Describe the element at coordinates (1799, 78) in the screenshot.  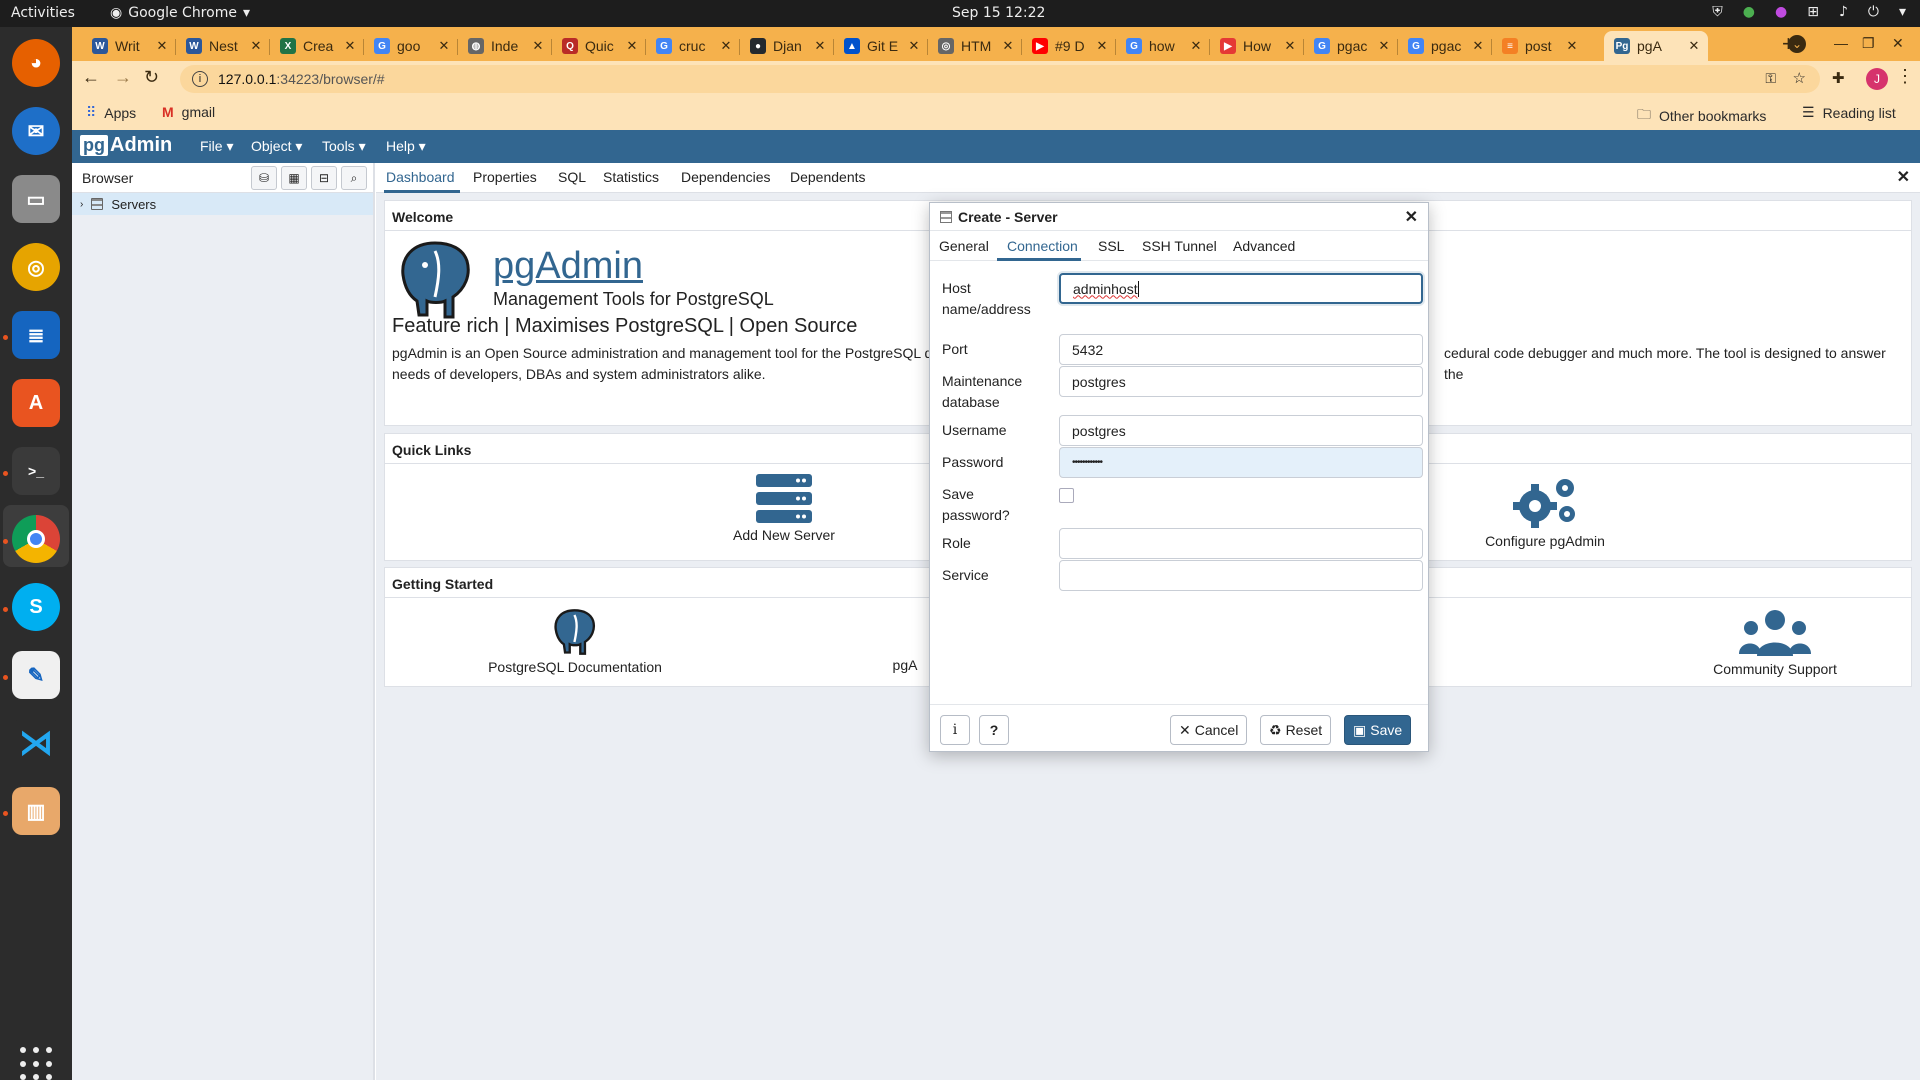
I see `bookmark-star-icon: ☆` at that location.